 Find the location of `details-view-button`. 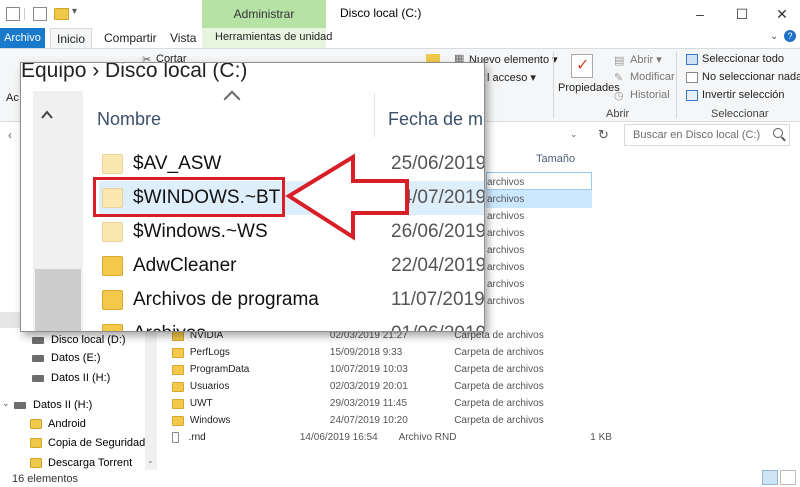

details-view-button is located at coordinates (770, 477).